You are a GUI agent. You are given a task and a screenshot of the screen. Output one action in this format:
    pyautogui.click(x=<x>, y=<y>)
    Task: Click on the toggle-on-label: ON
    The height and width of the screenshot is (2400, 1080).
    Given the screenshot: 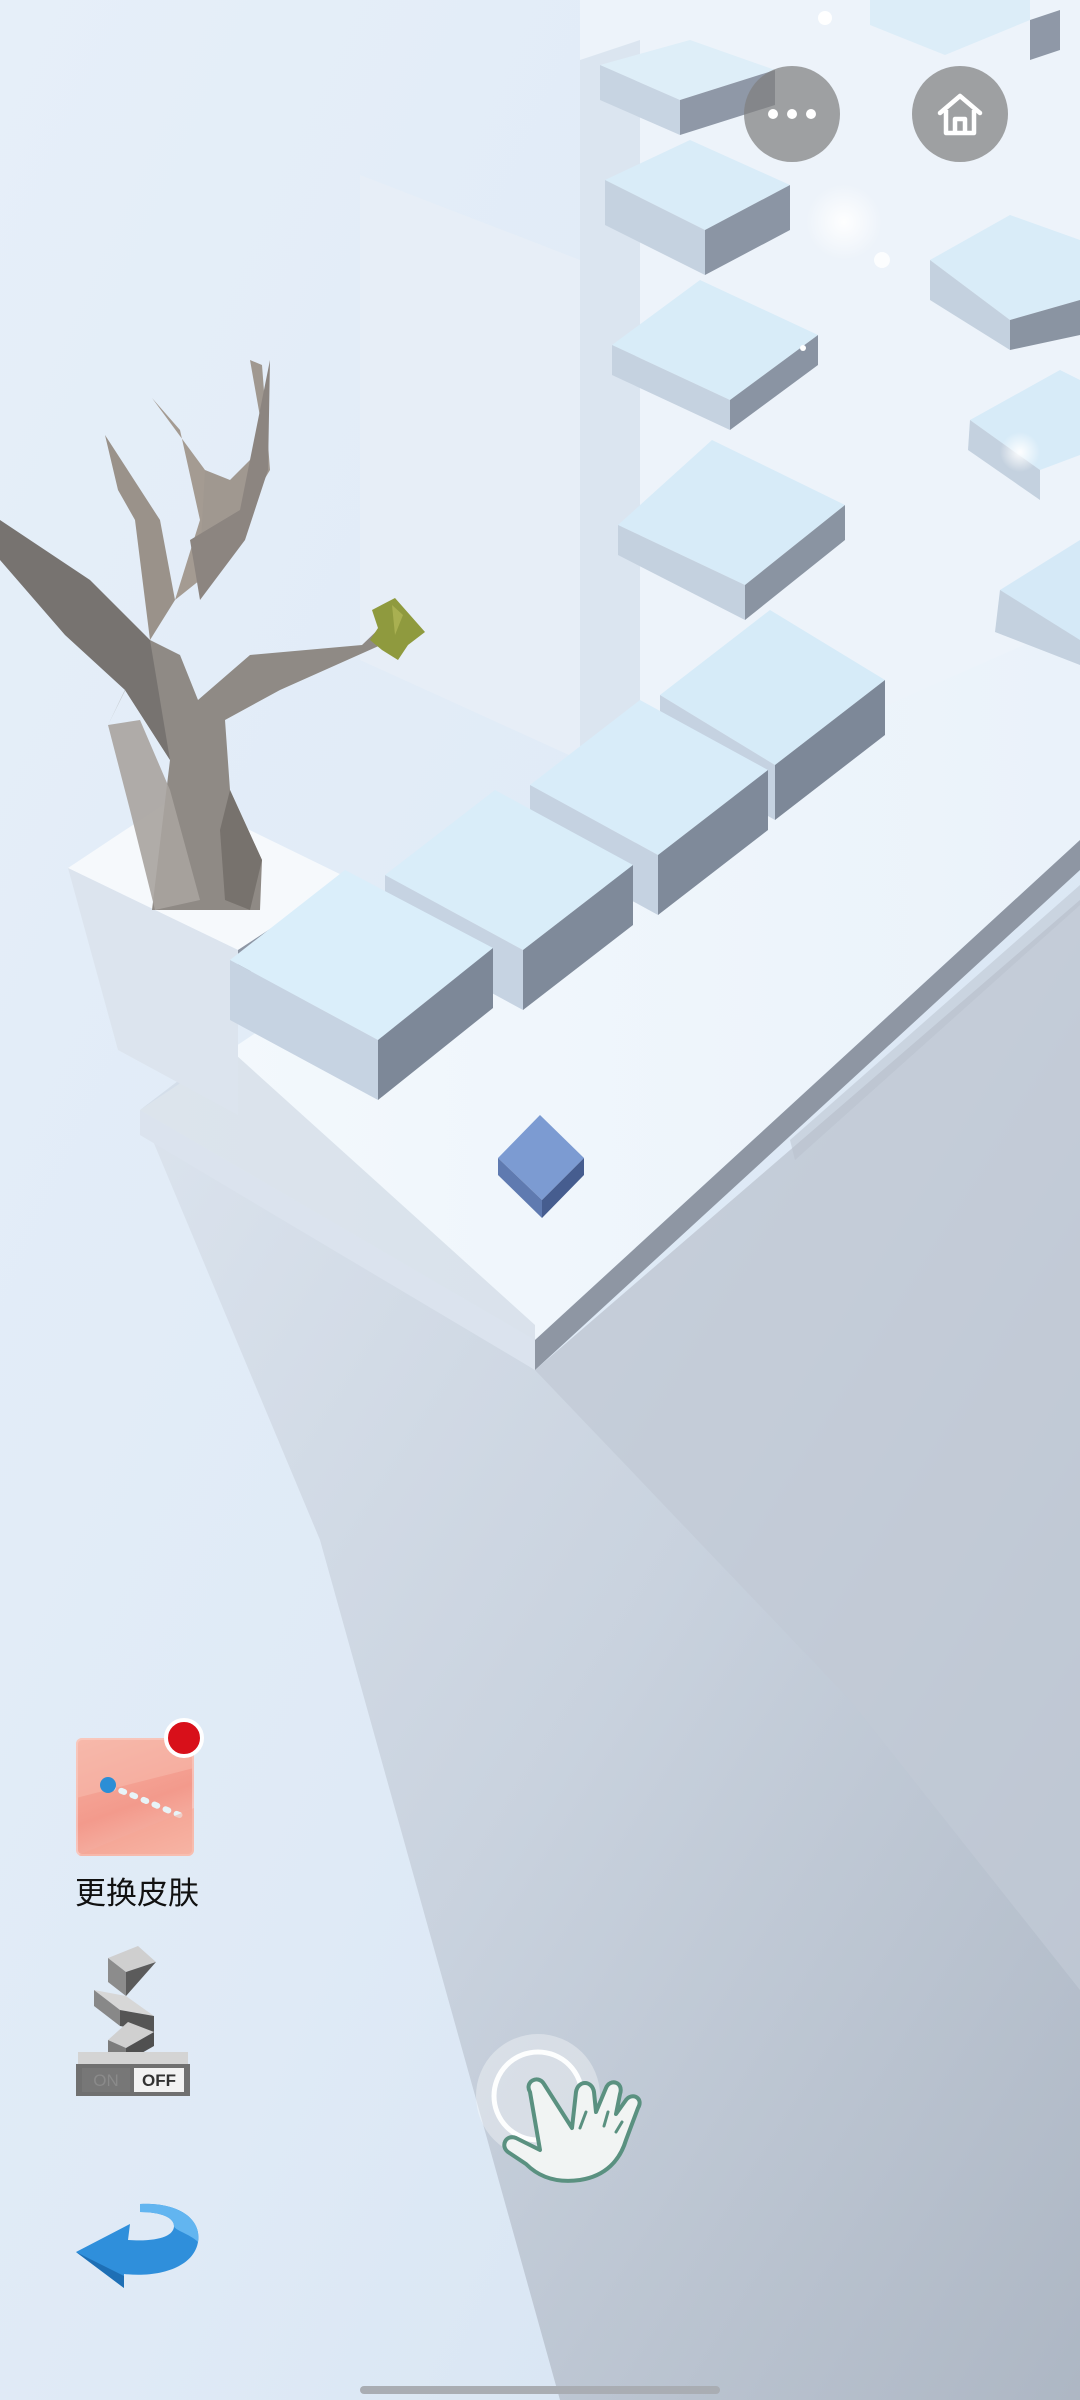 What is the action you would take?
    pyautogui.click(x=106, y=2080)
    